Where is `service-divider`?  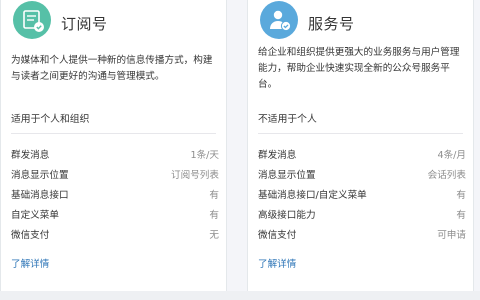
service-divider is located at coordinates (360, 133).